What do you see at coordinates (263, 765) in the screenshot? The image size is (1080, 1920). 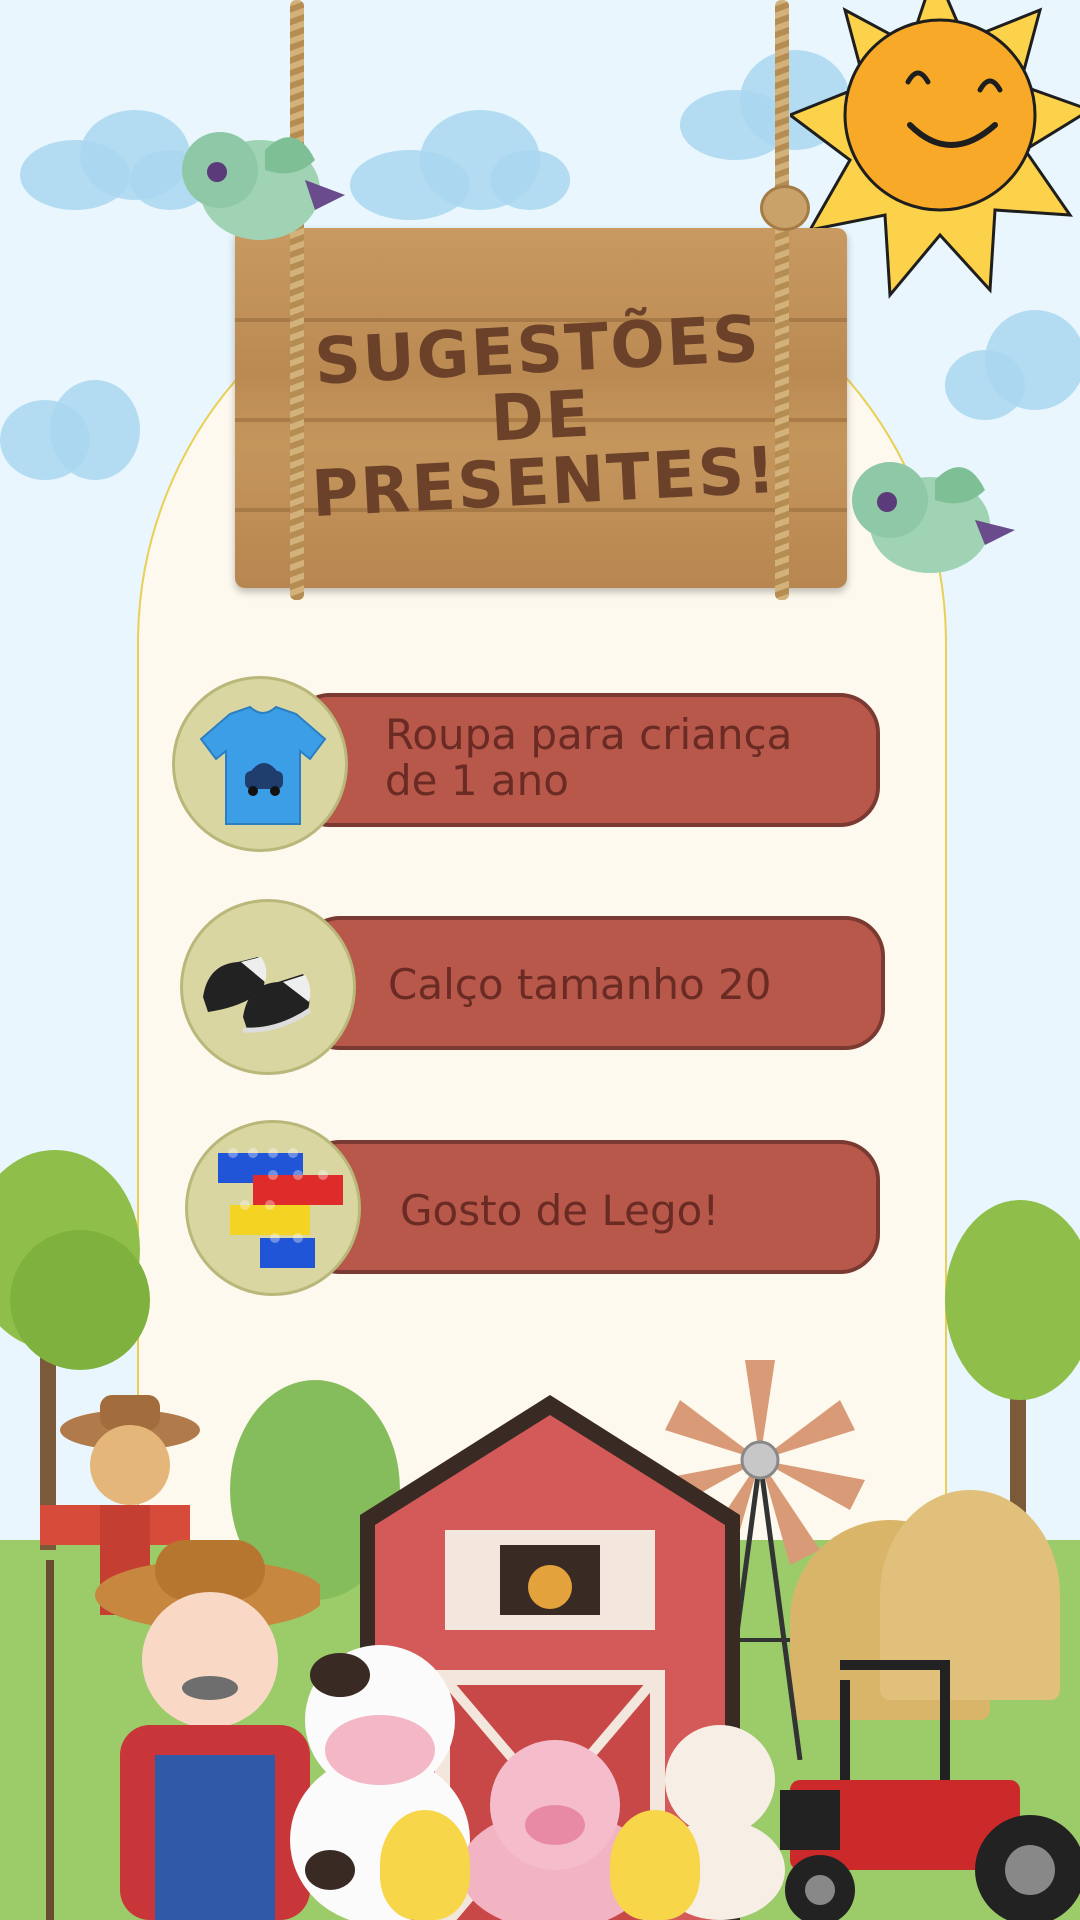 I see `tshirt-icon` at bounding box center [263, 765].